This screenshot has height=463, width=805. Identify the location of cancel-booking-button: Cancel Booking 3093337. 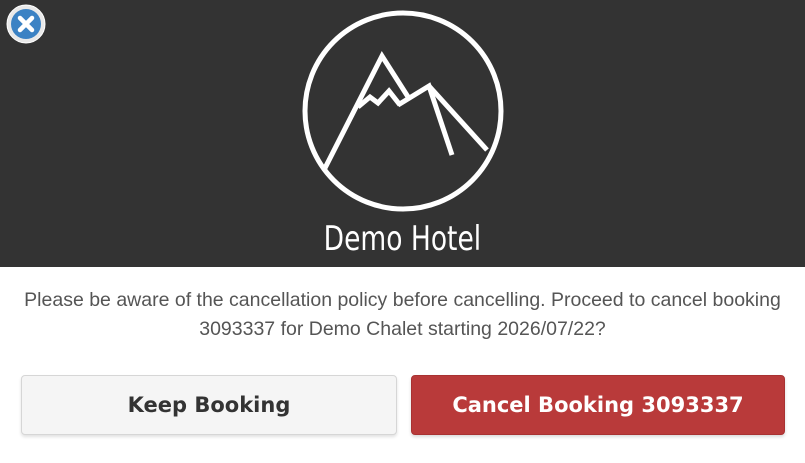
(598, 405).